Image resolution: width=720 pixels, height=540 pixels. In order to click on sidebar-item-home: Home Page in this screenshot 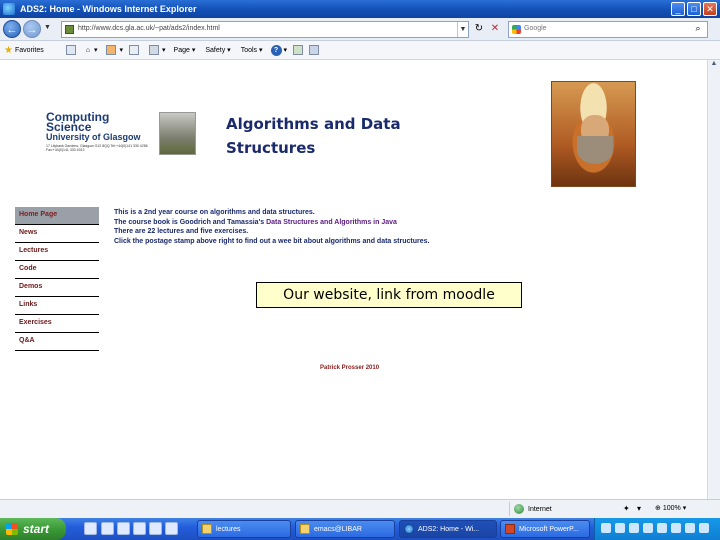, I will do `click(57, 216)`.